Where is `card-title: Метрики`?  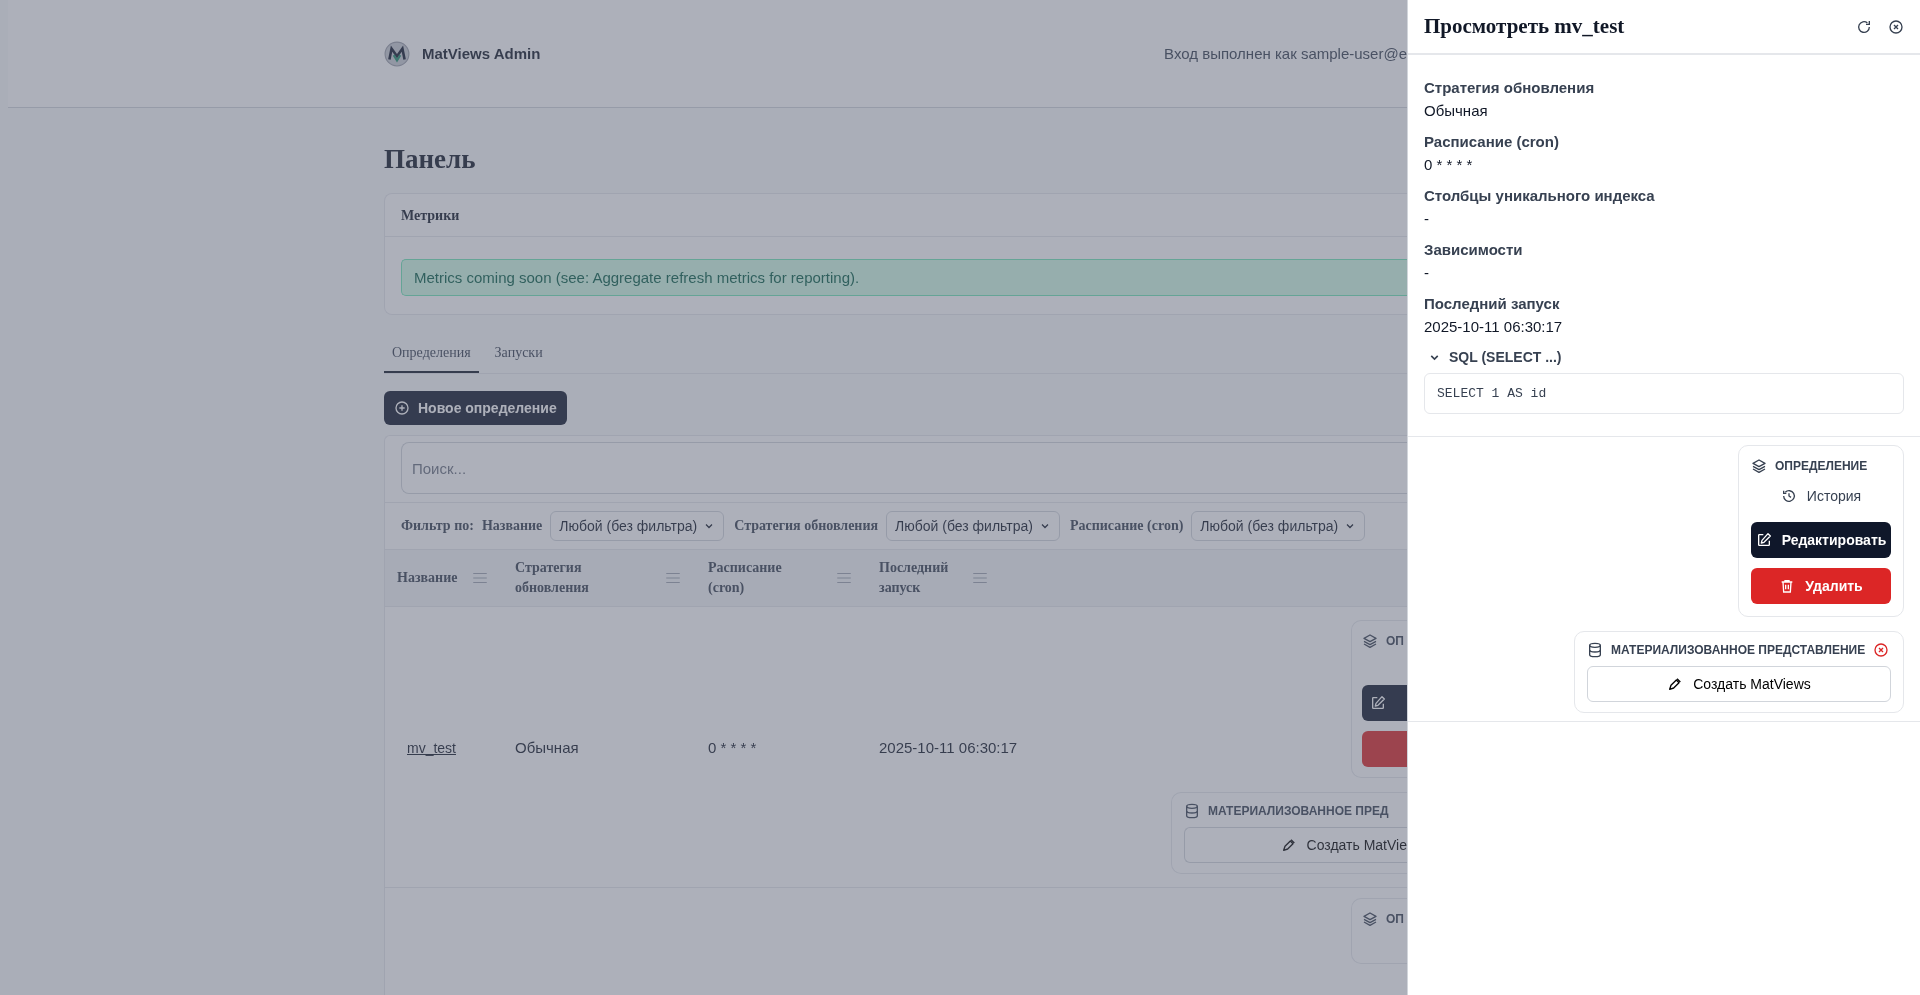
card-title: Метрики is located at coordinates (430, 215).